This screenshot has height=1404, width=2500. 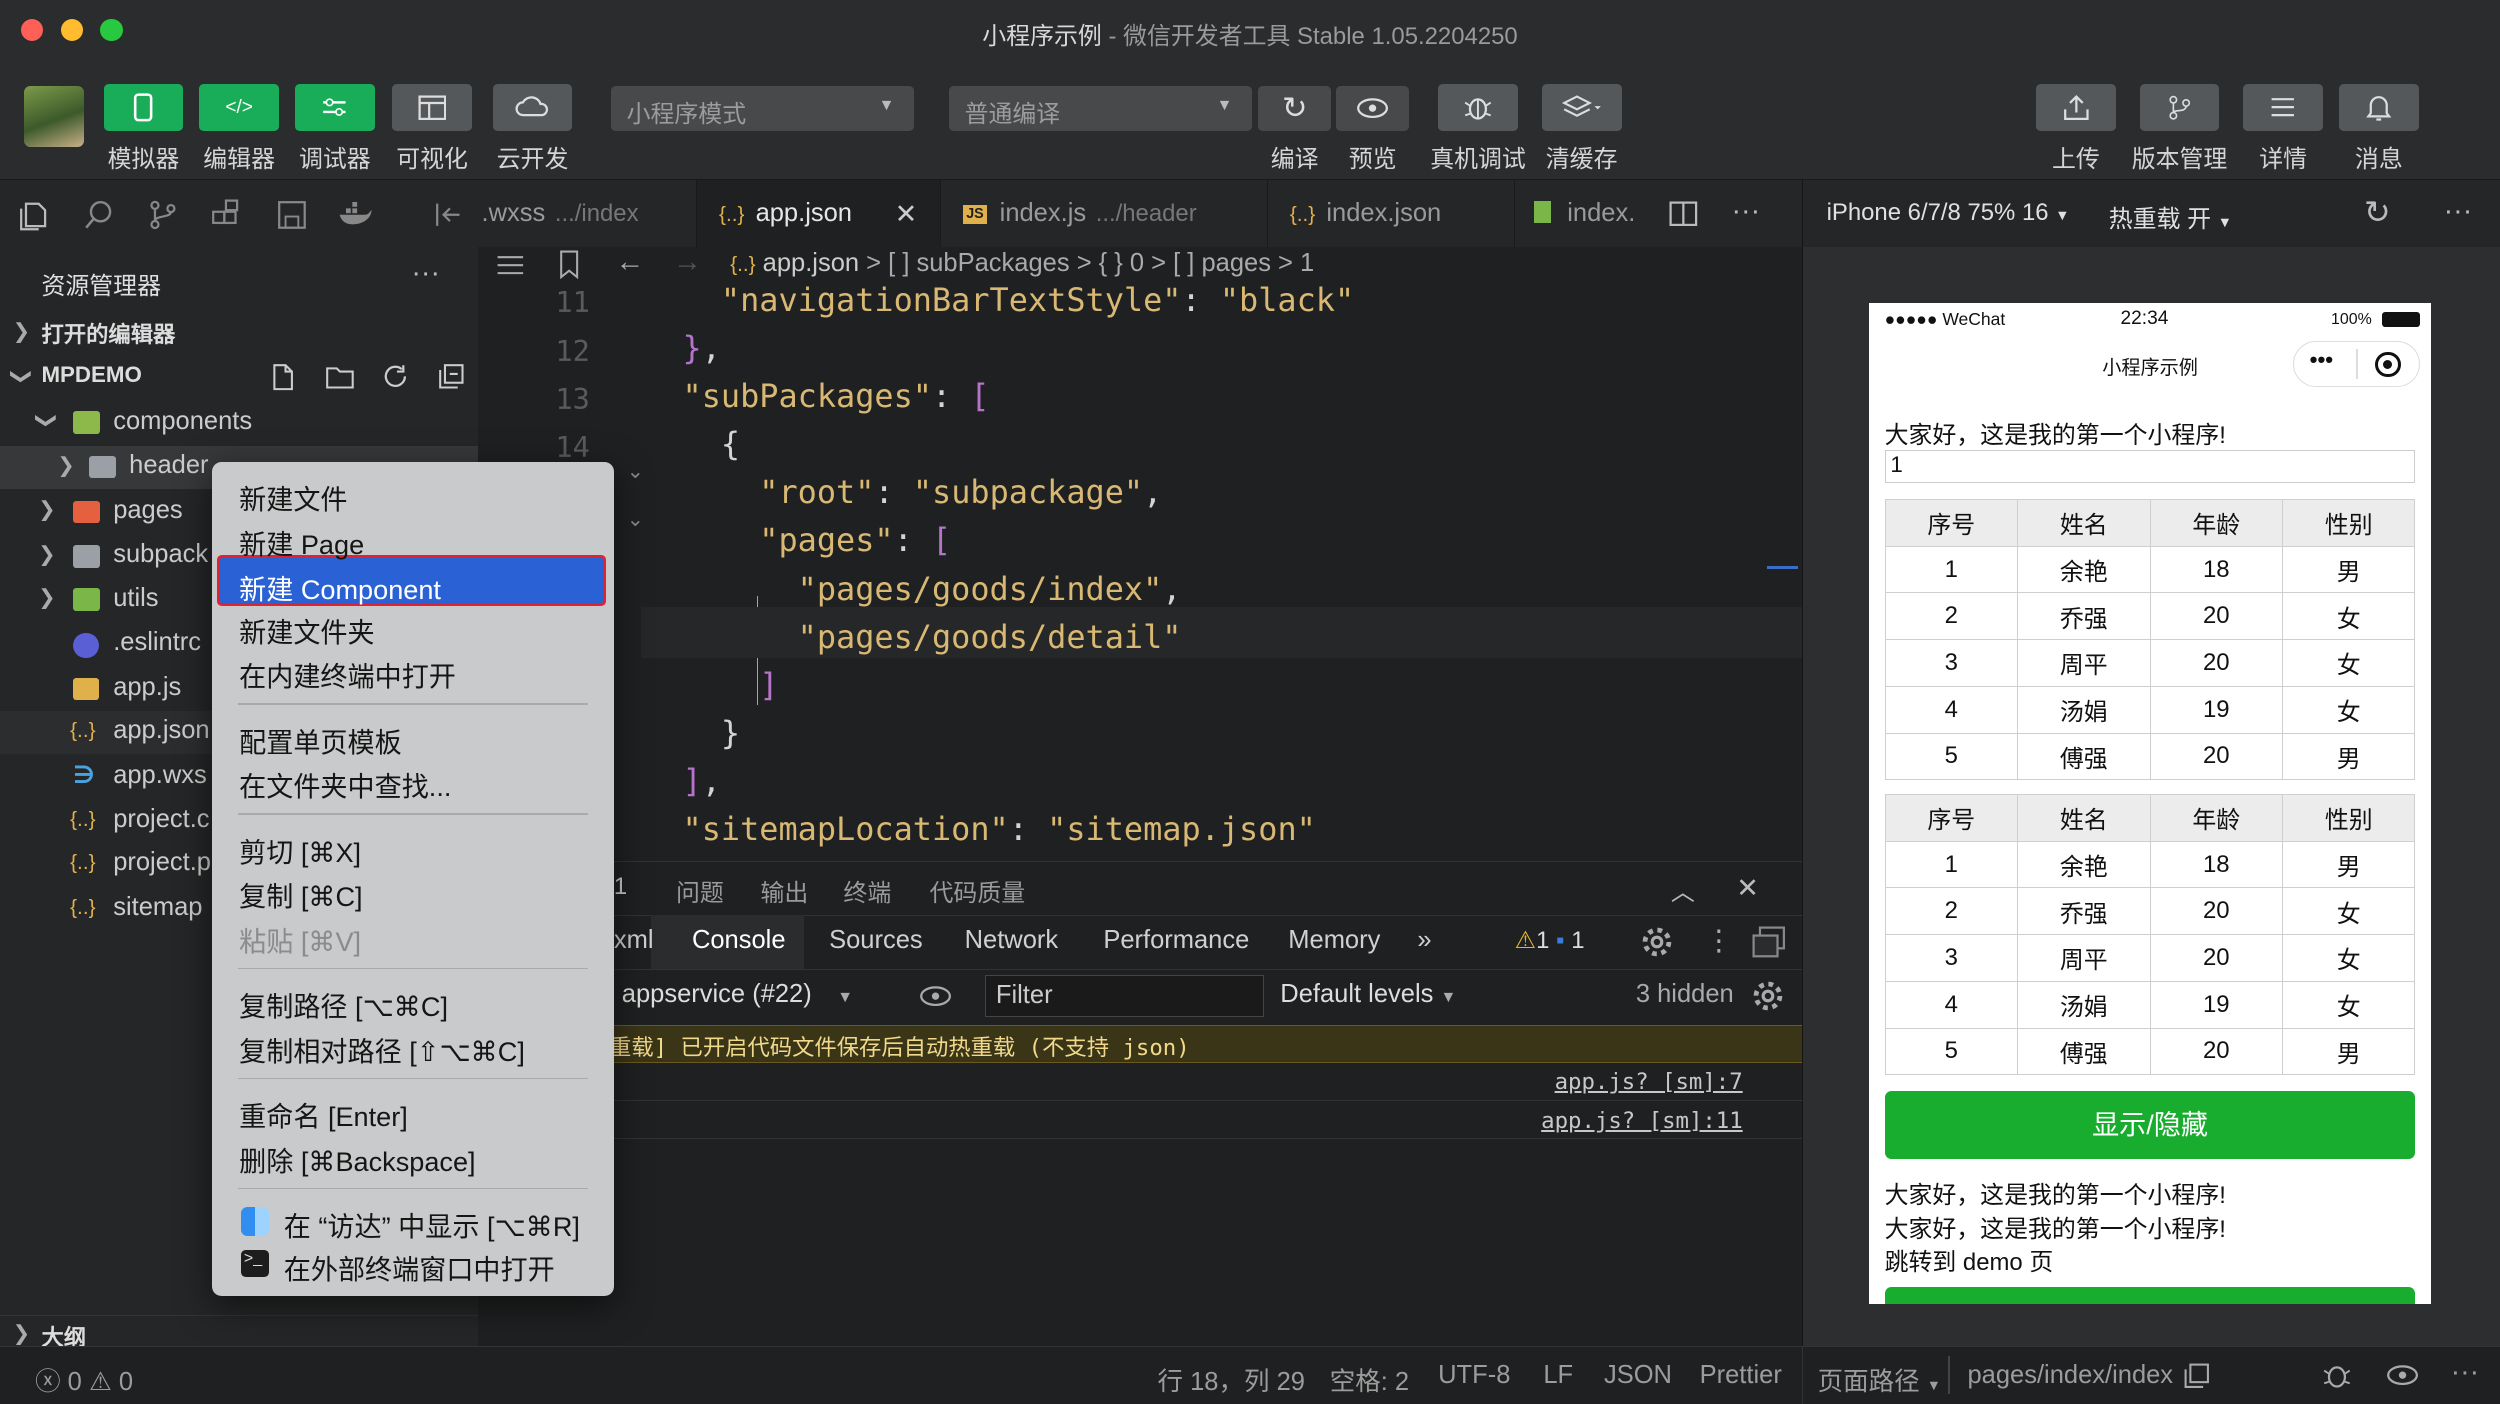 What do you see at coordinates (2170, 216) in the screenshot?
I see `hot-reload-select: 热重载 开 ▼` at bounding box center [2170, 216].